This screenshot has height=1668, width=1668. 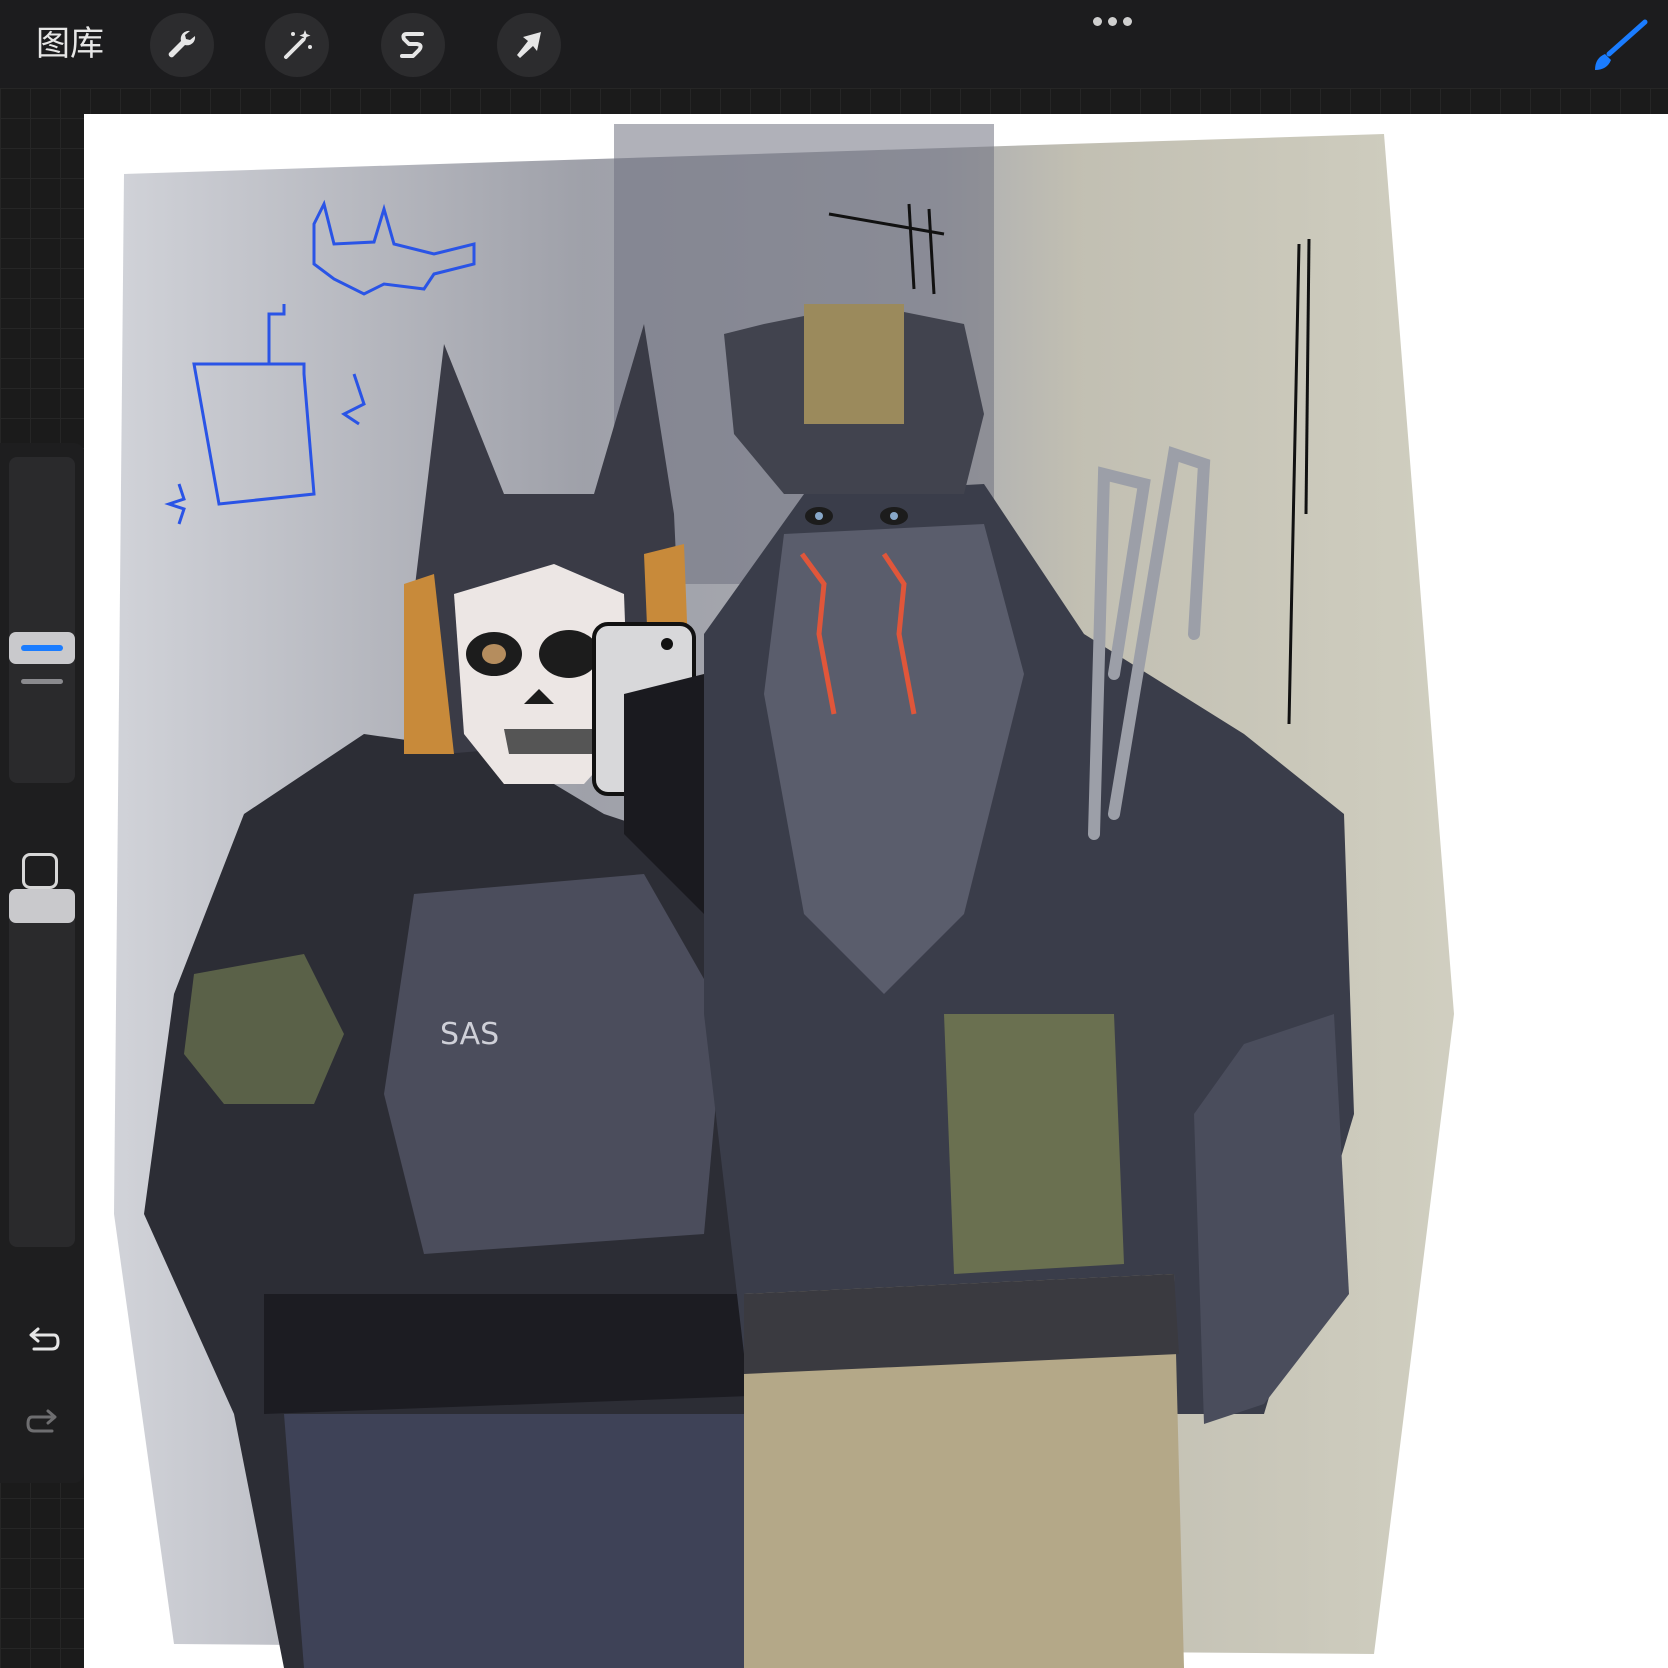 What do you see at coordinates (1034, 1144) in the screenshot?
I see `right-figure-pouch` at bounding box center [1034, 1144].